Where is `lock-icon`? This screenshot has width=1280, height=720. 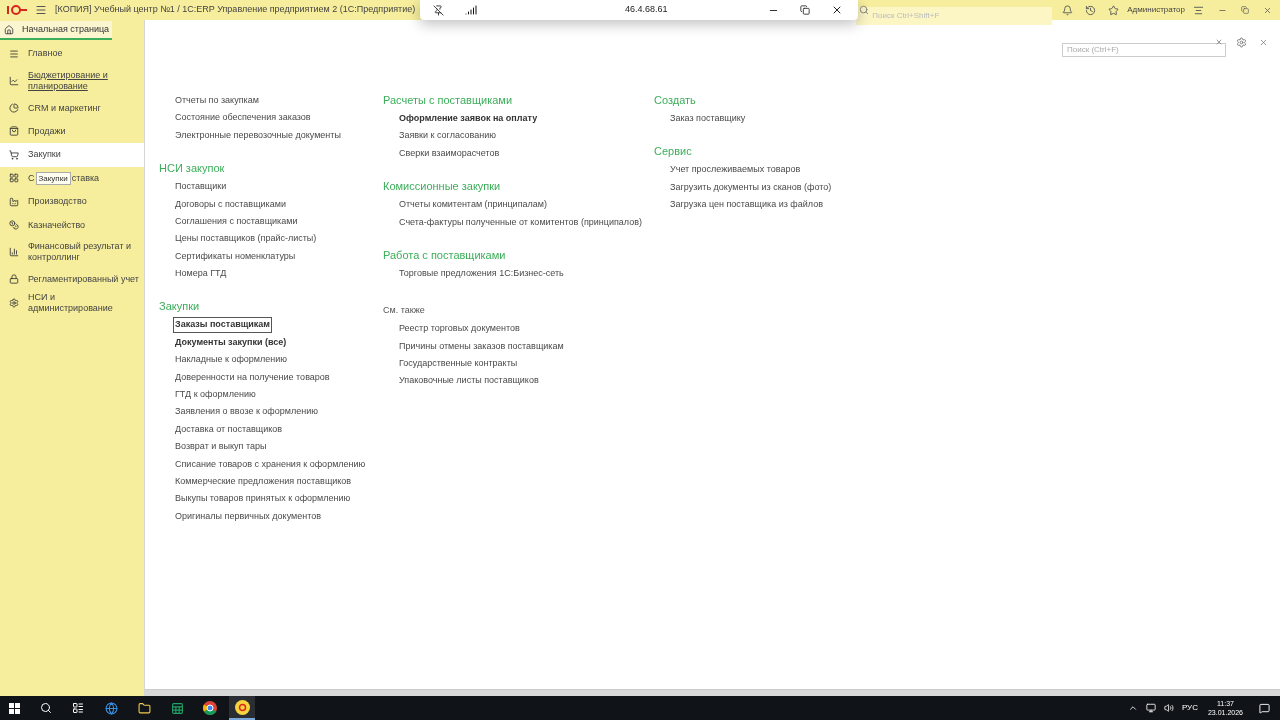
lock-icon is located at coordinates (14, 279).